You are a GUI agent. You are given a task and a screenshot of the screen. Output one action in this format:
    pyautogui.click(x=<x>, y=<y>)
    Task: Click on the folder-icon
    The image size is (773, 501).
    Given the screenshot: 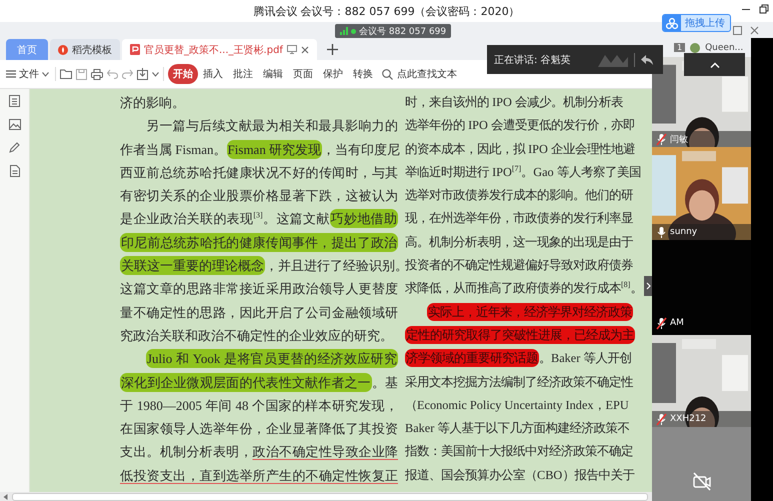 What is the action you would take?
    pyautogui.click(x=66, y=74)
    